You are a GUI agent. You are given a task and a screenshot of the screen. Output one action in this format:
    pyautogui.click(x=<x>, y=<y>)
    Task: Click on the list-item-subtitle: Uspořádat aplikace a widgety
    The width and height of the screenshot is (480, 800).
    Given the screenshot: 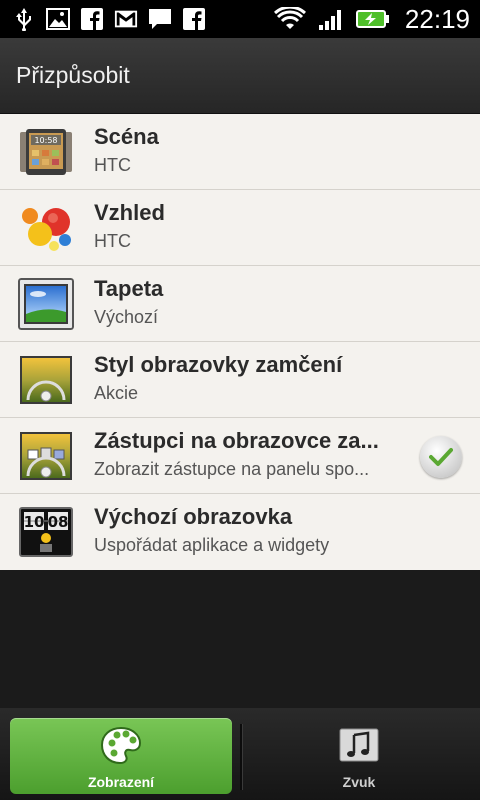 What is the action you would take?
    pyautogui.click(x=212, y=545)
    